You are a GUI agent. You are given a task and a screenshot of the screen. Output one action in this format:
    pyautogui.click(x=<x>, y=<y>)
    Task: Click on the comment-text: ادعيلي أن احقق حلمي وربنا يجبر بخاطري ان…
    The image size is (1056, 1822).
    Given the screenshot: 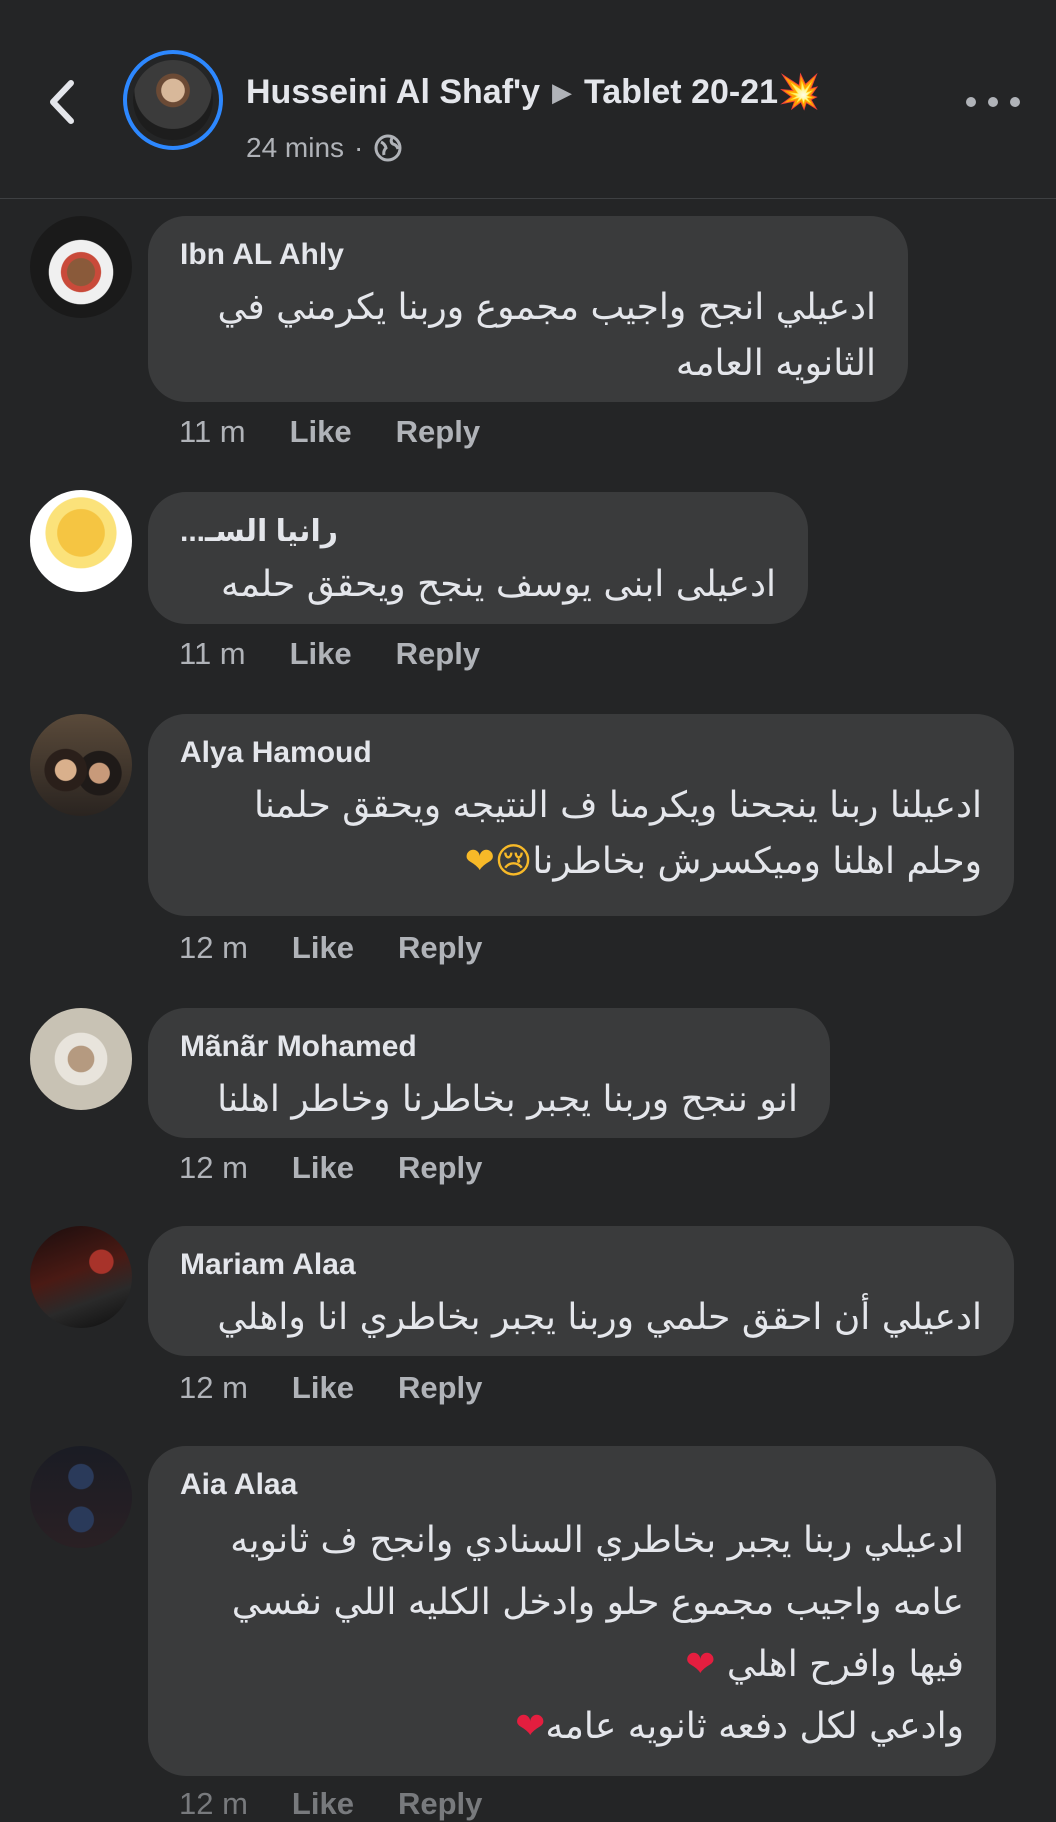 What is the action you would take?
    pyautogui.click(x=581, y=1318)
    